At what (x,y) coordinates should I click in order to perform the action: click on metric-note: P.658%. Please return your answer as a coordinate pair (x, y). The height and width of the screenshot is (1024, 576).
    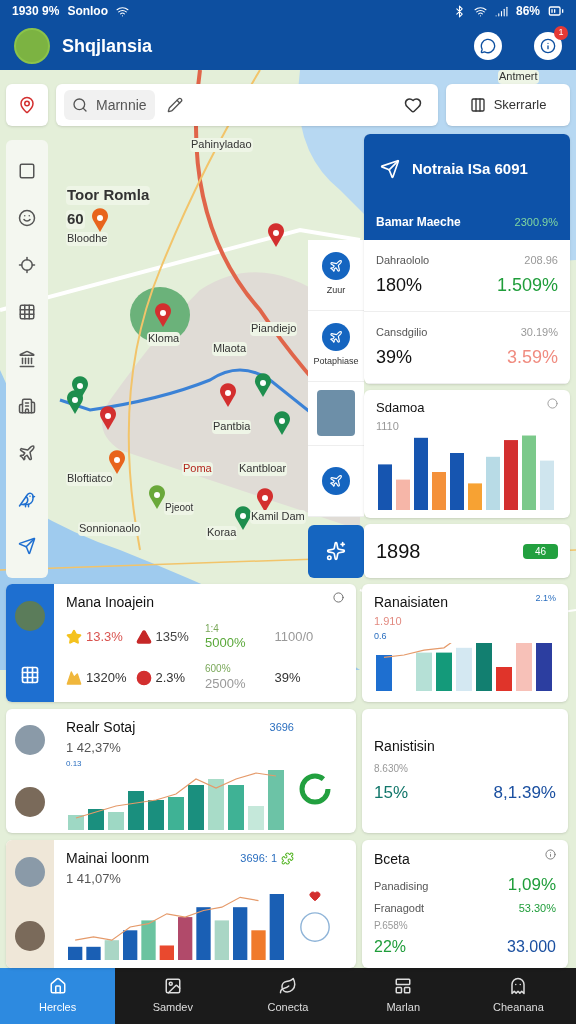
    Looking at the image, I should click on (391, 926).